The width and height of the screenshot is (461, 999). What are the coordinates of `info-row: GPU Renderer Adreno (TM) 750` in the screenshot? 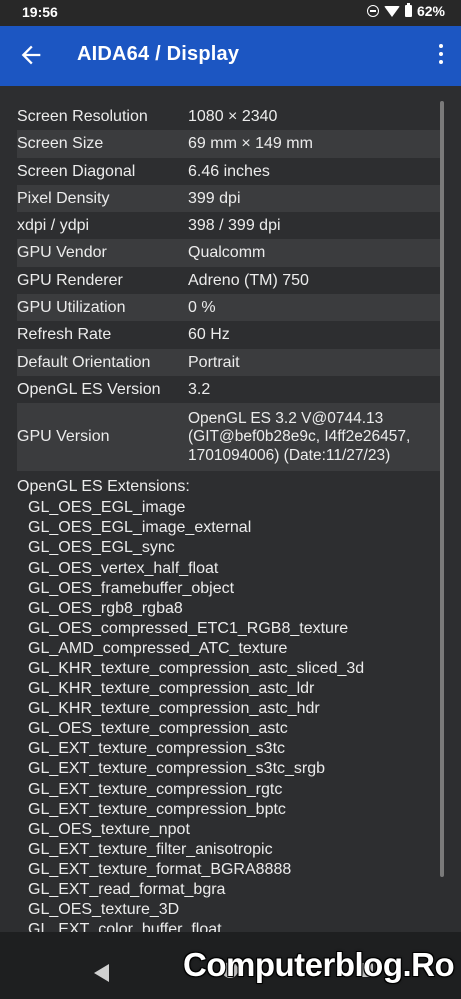 It's located at (228, 280).